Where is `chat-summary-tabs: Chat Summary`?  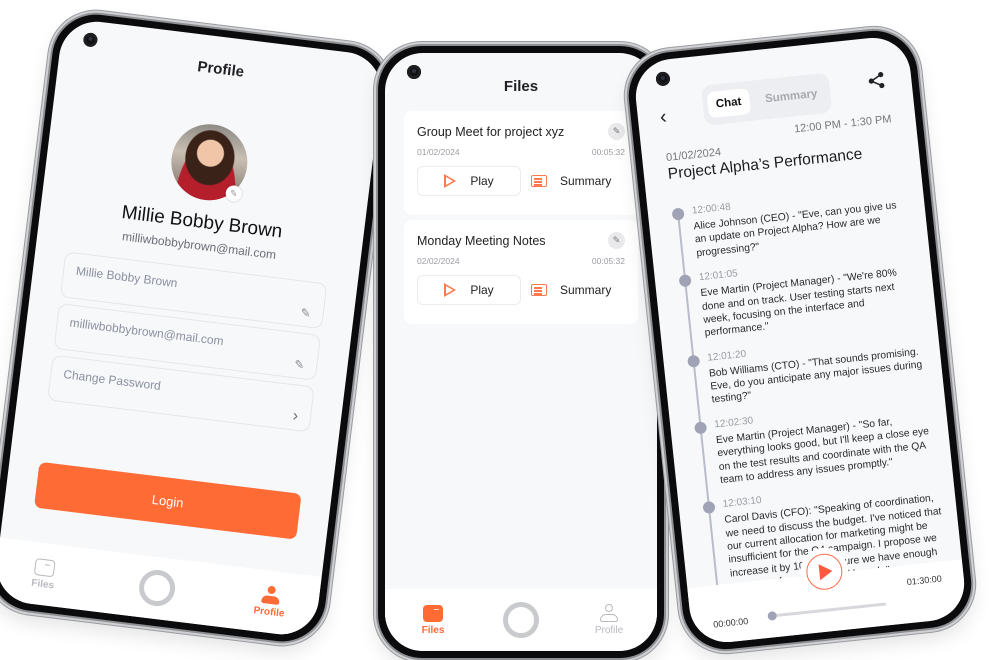 chat-summary-tabs: Chat Summary is located at coordinates (766, 99).